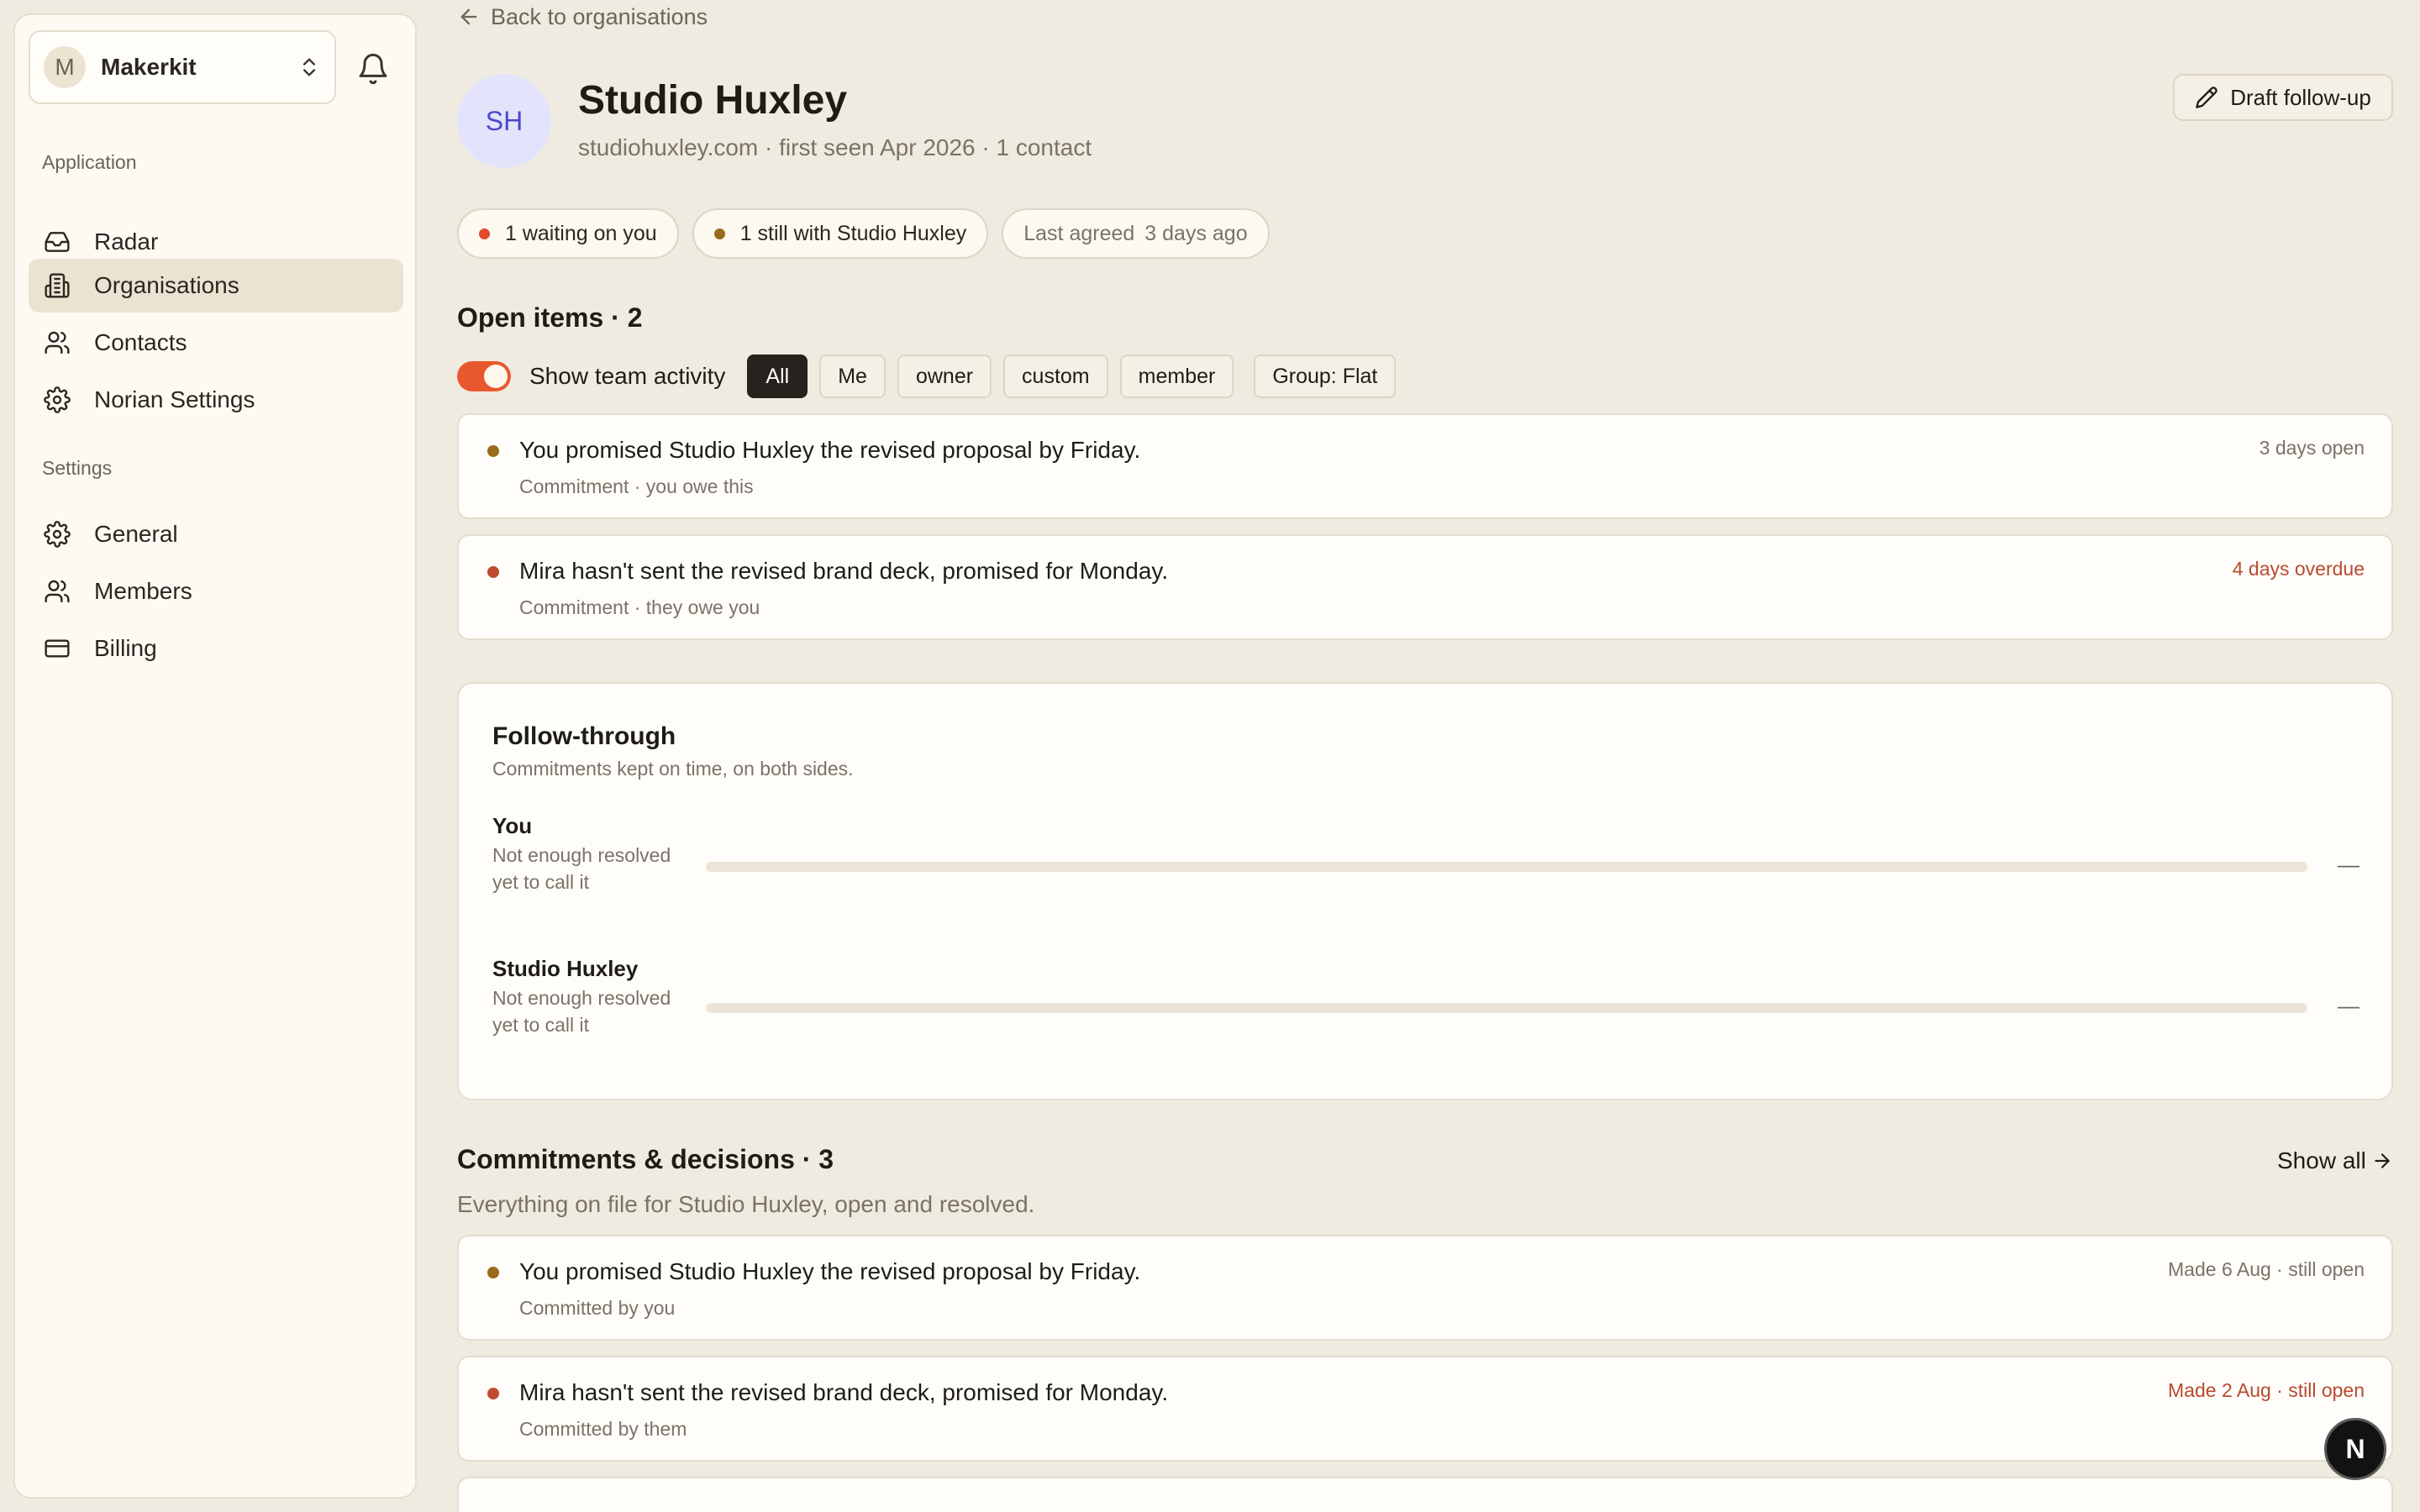 This screenshot has height=1512, width=2420. Describe the element at coordinates (944, 376) in the screenshot. I see `filter-owner: owner` at that location.